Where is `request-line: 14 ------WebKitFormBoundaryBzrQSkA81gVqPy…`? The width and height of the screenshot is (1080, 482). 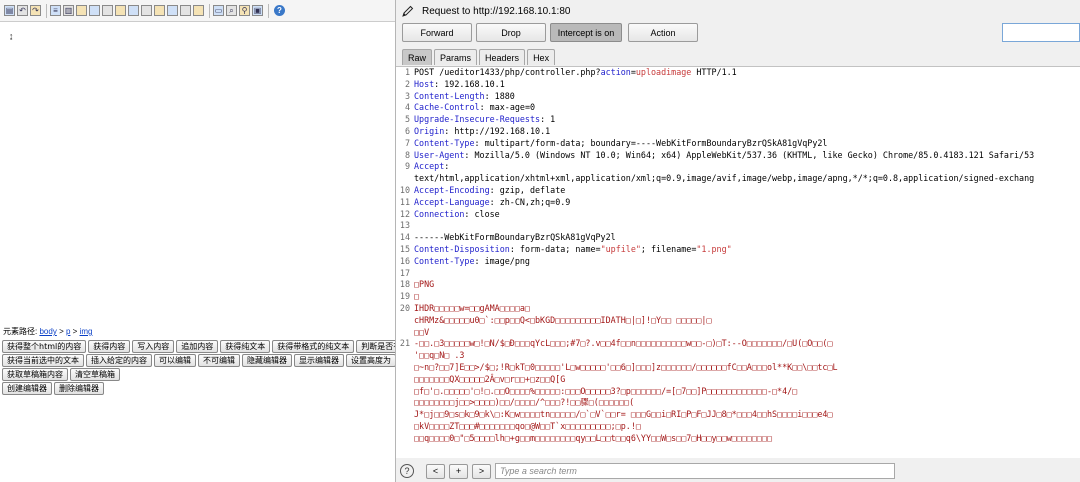
request-line: 14 ------WebKitFormBoundaryBzrQSkA81gVqPy… is located at coordinates (738, 238).